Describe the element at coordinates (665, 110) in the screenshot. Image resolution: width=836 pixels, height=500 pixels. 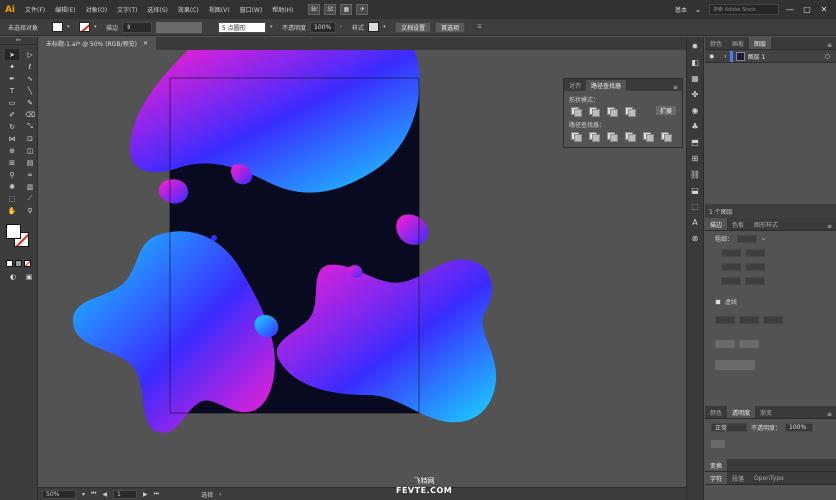
I see `expand-button: 扩展` at that location.